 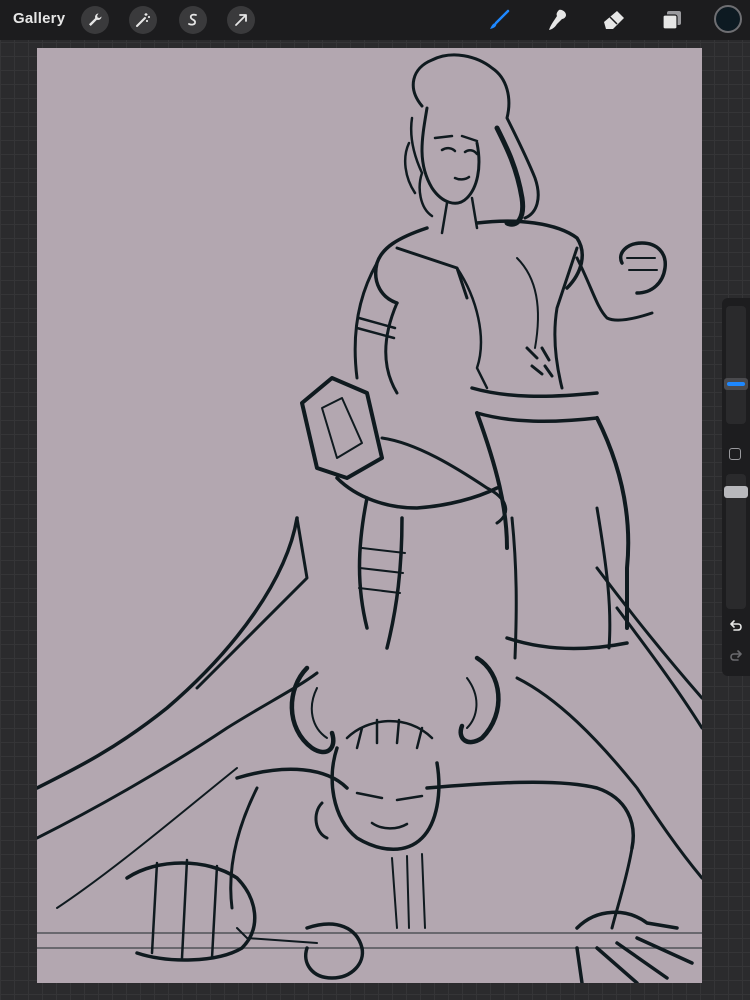 What do you see at coordinates (39, 18) in the screenshot?
I see `gallery-button: Gallery` at bounding box center [39, 18].